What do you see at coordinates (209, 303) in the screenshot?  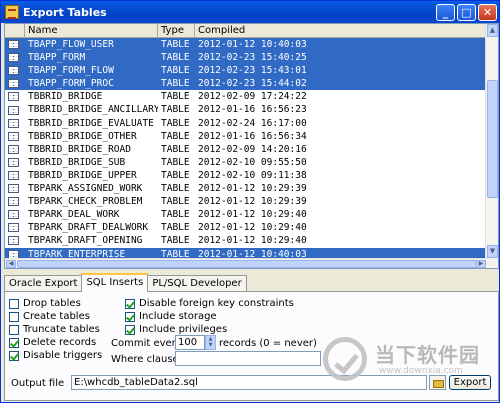 I see `disable-fk-checkbox: Disable foreign key constraints` at bounding box center [209, 303].